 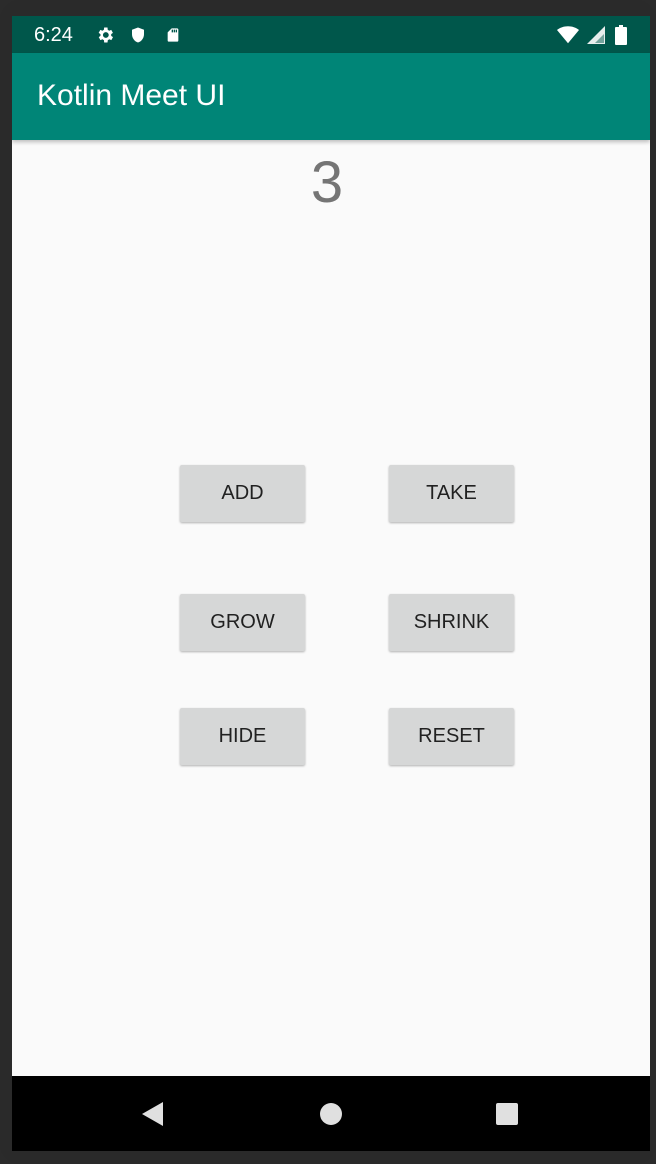 I want to click on hide-button: HIDE, so click(x=242, y=736).